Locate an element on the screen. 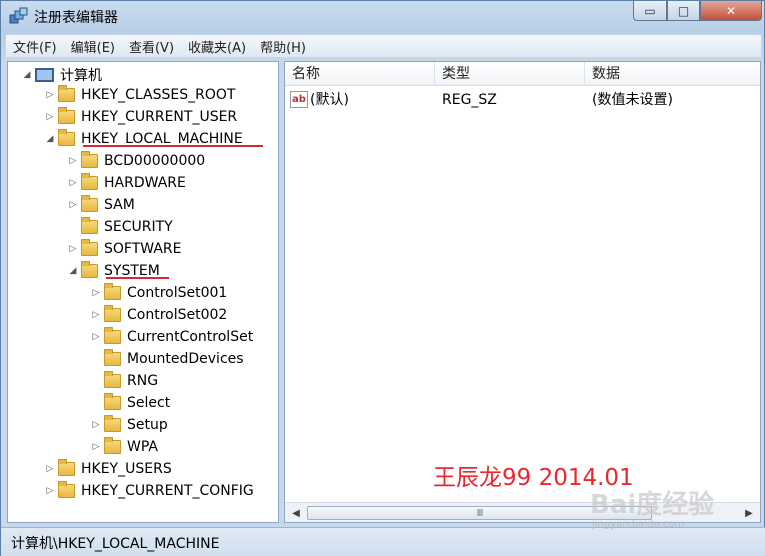 This screenshot has width=765, height=556. minimize-button: ▭ is located at coordinates (650, 11).